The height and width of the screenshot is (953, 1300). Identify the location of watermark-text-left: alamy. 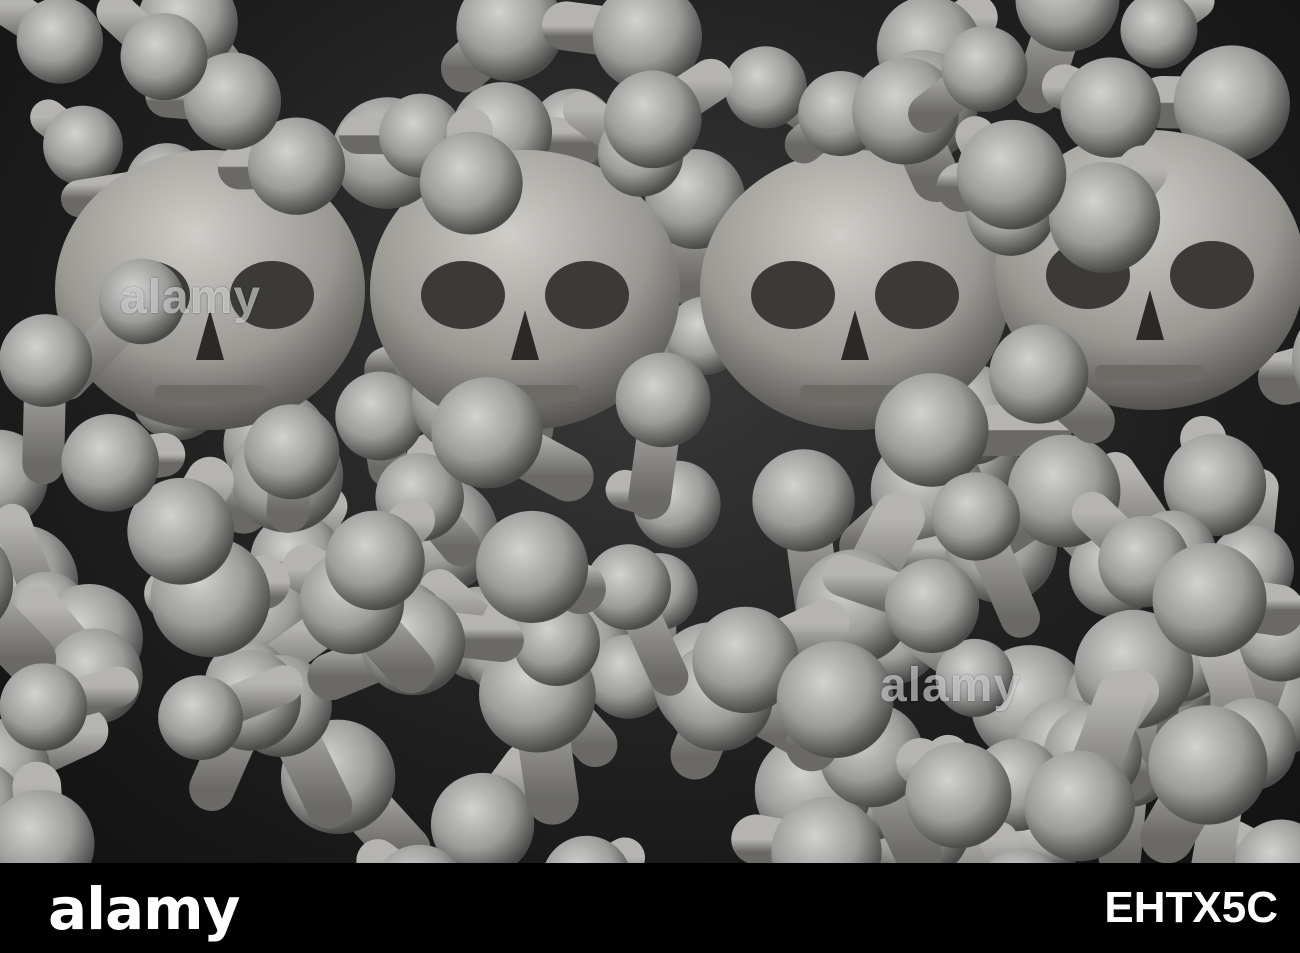
(191, 297).